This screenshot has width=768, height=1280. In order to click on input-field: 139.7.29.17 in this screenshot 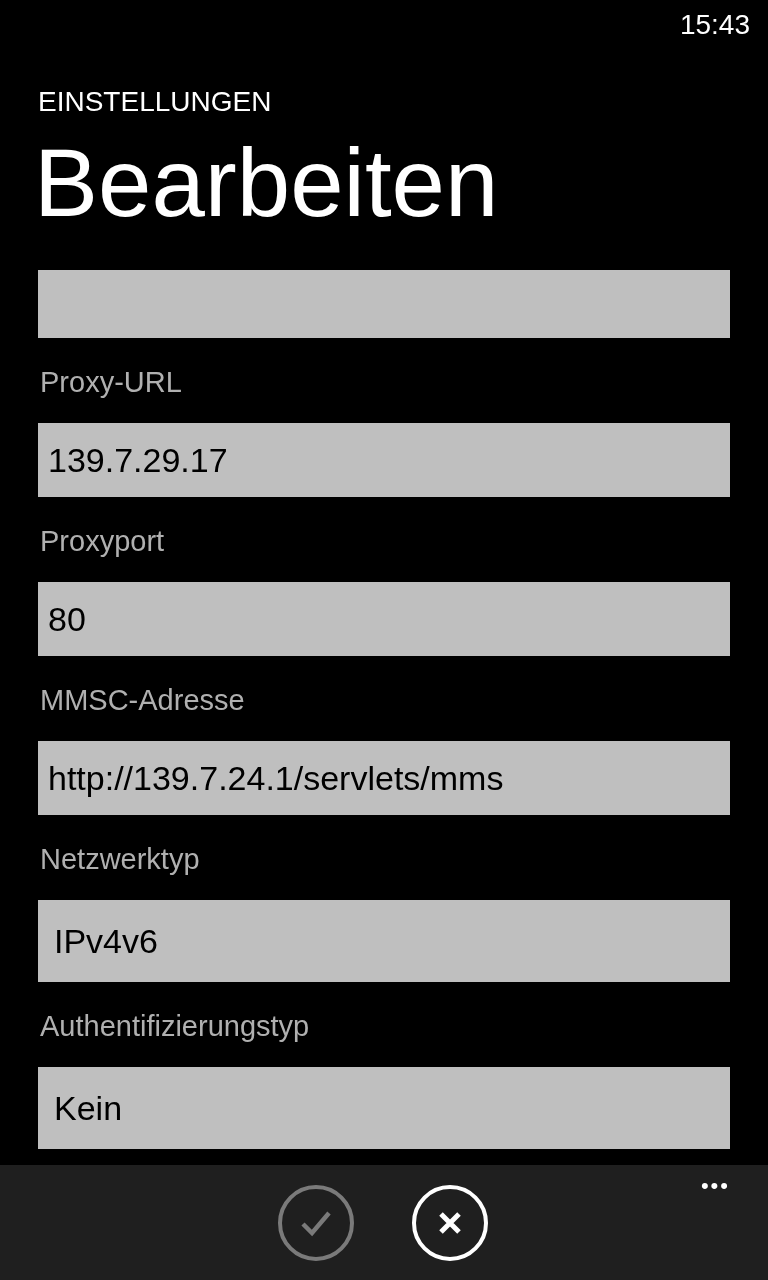, I will do `click(384, 460)`.